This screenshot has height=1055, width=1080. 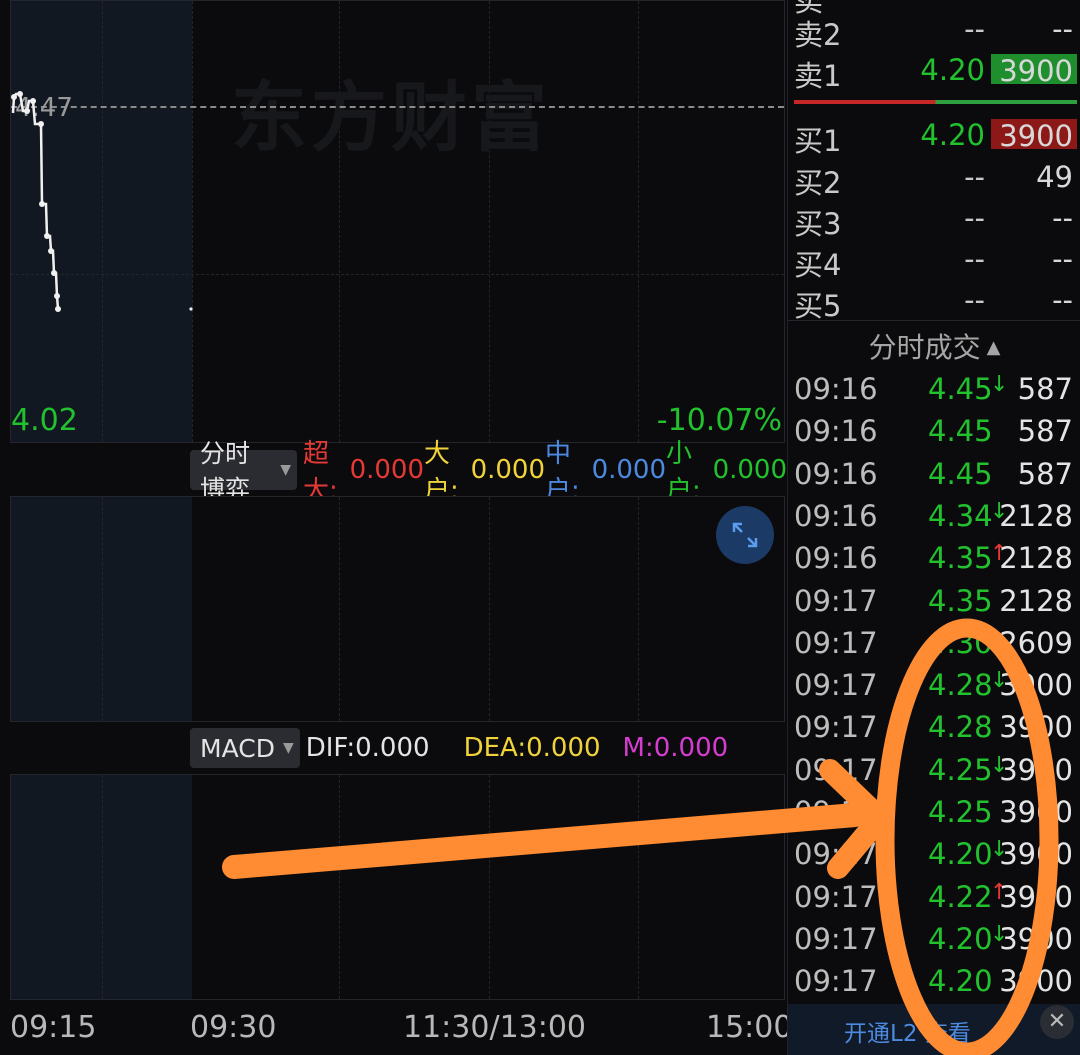 I want to click on trade-row: 09:17 4.25 ↓ 3900, so click(x=935, y=773).